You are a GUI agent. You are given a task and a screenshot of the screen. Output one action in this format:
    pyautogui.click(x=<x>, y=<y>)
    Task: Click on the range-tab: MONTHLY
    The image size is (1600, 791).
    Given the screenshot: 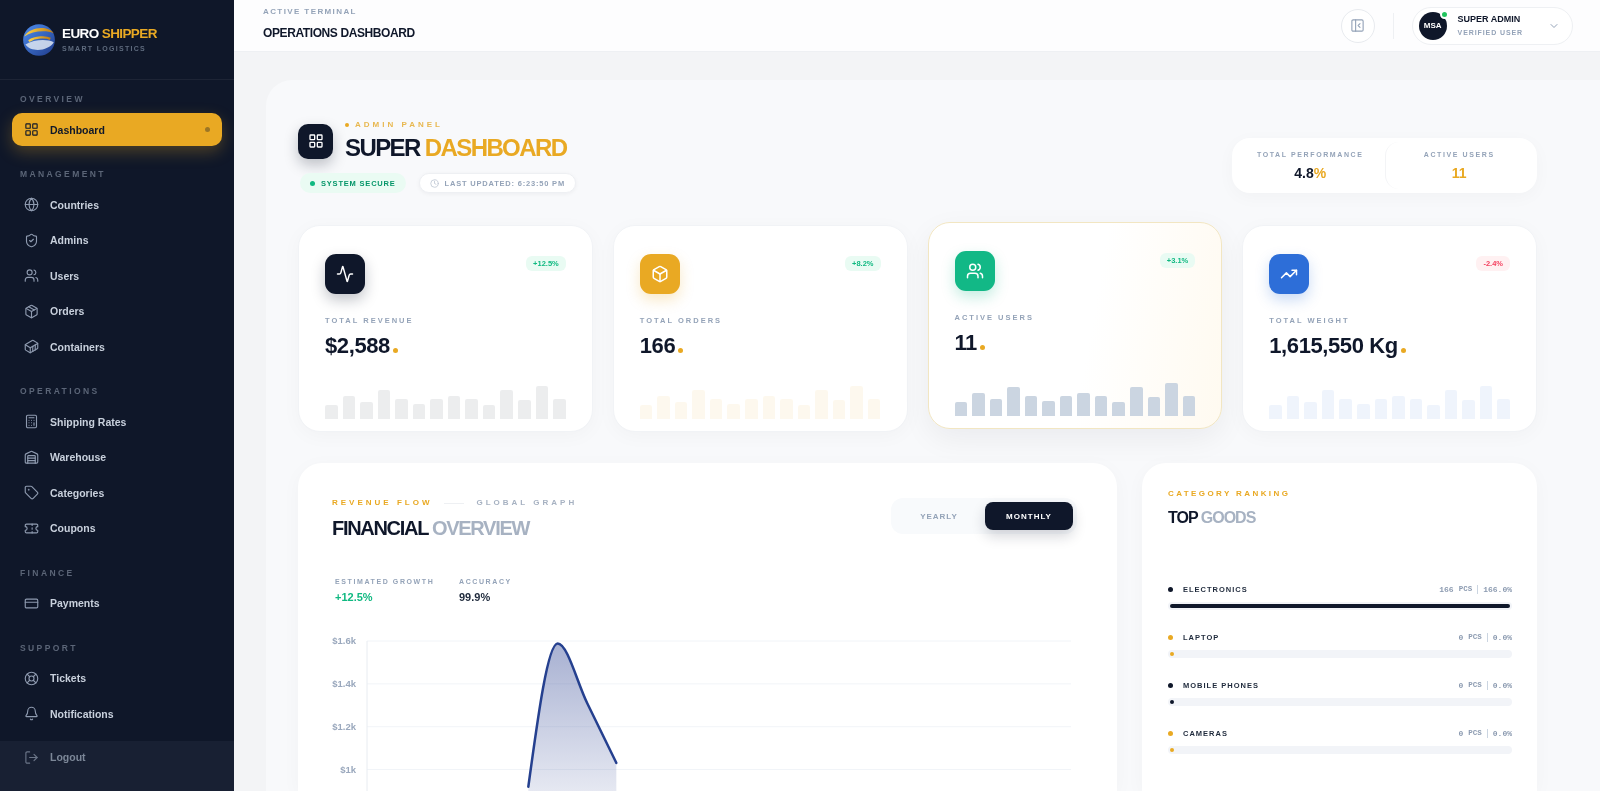 What is the action you would take?
    pyautogui.click(x=1029, y=516)
    